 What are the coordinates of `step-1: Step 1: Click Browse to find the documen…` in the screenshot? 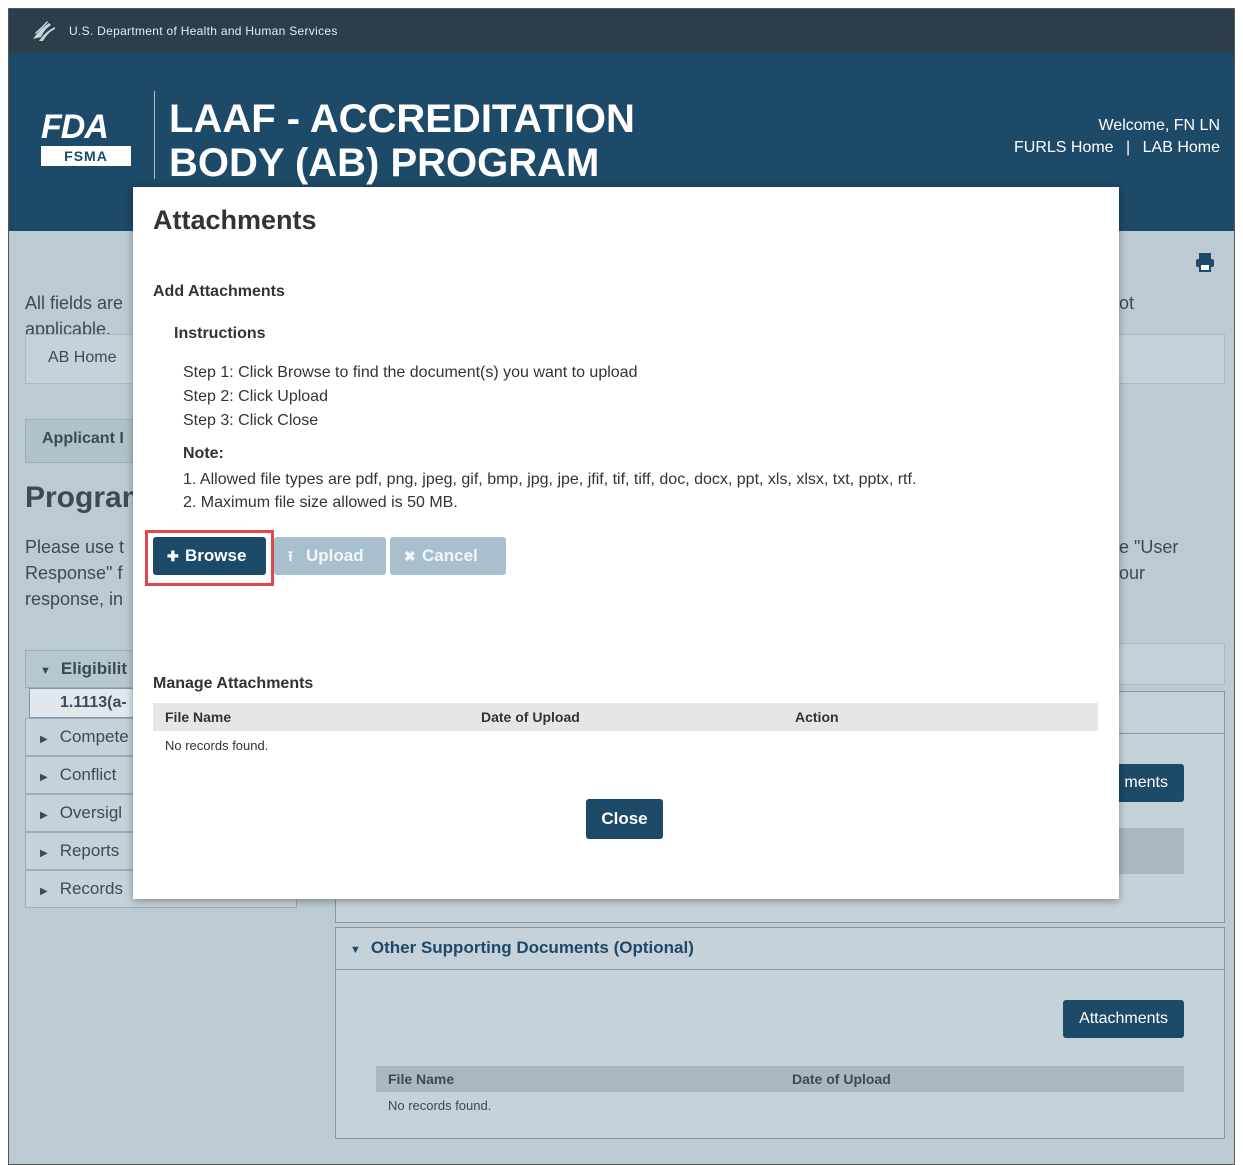 It's located at (410, 372).